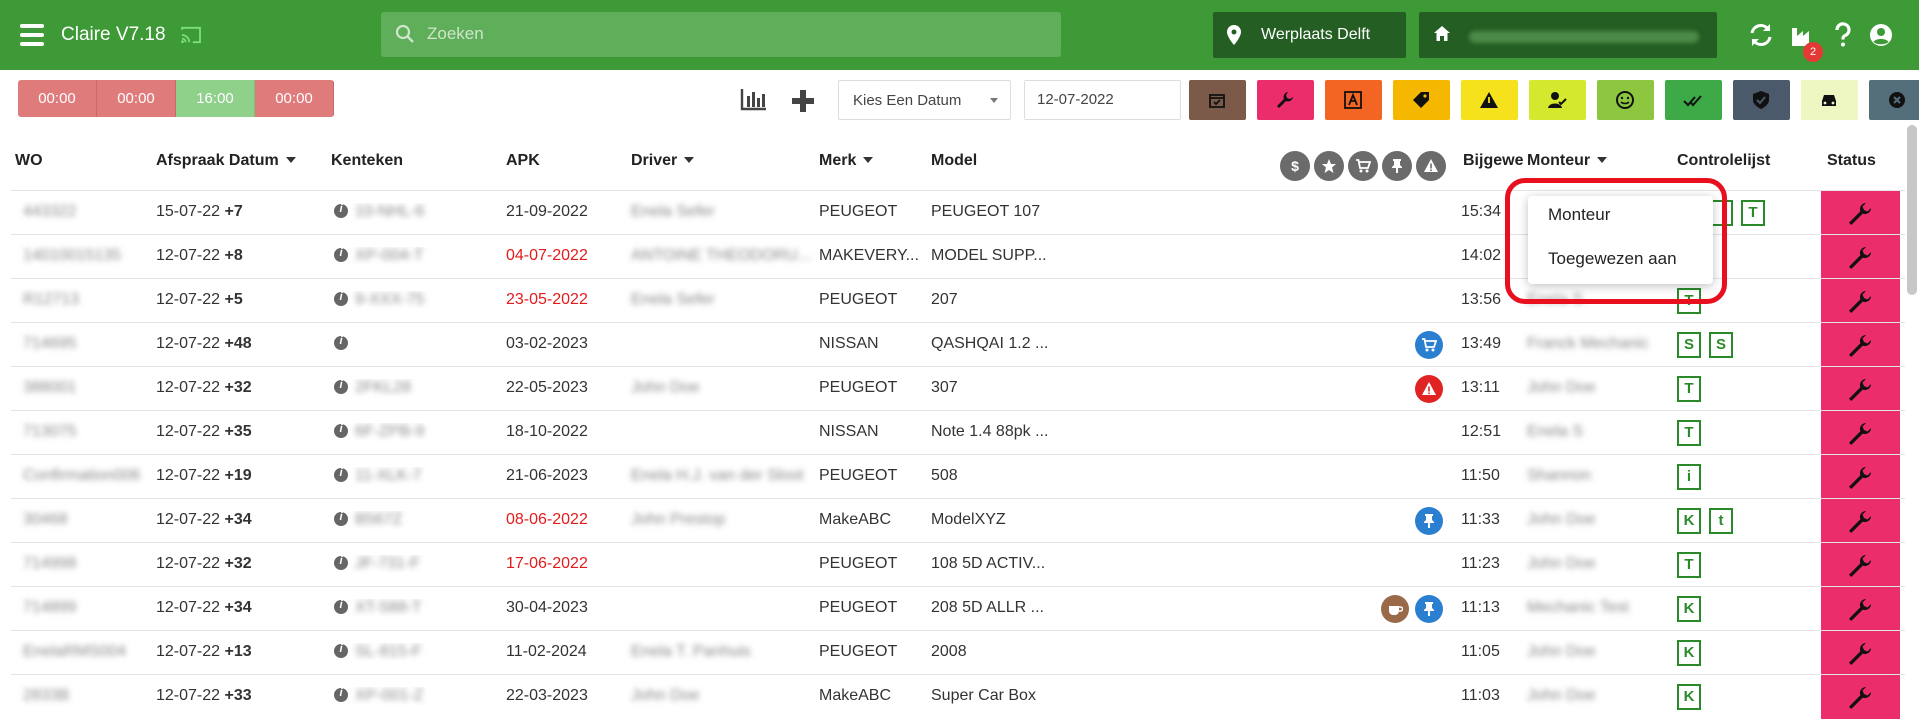 Image resolution: width=1919 pixels, height=719 pixels. What do you see at coordinates (1397, 166) in the screenshot?
I see `pin-filter-icon` at bounding box center [1397, 166].